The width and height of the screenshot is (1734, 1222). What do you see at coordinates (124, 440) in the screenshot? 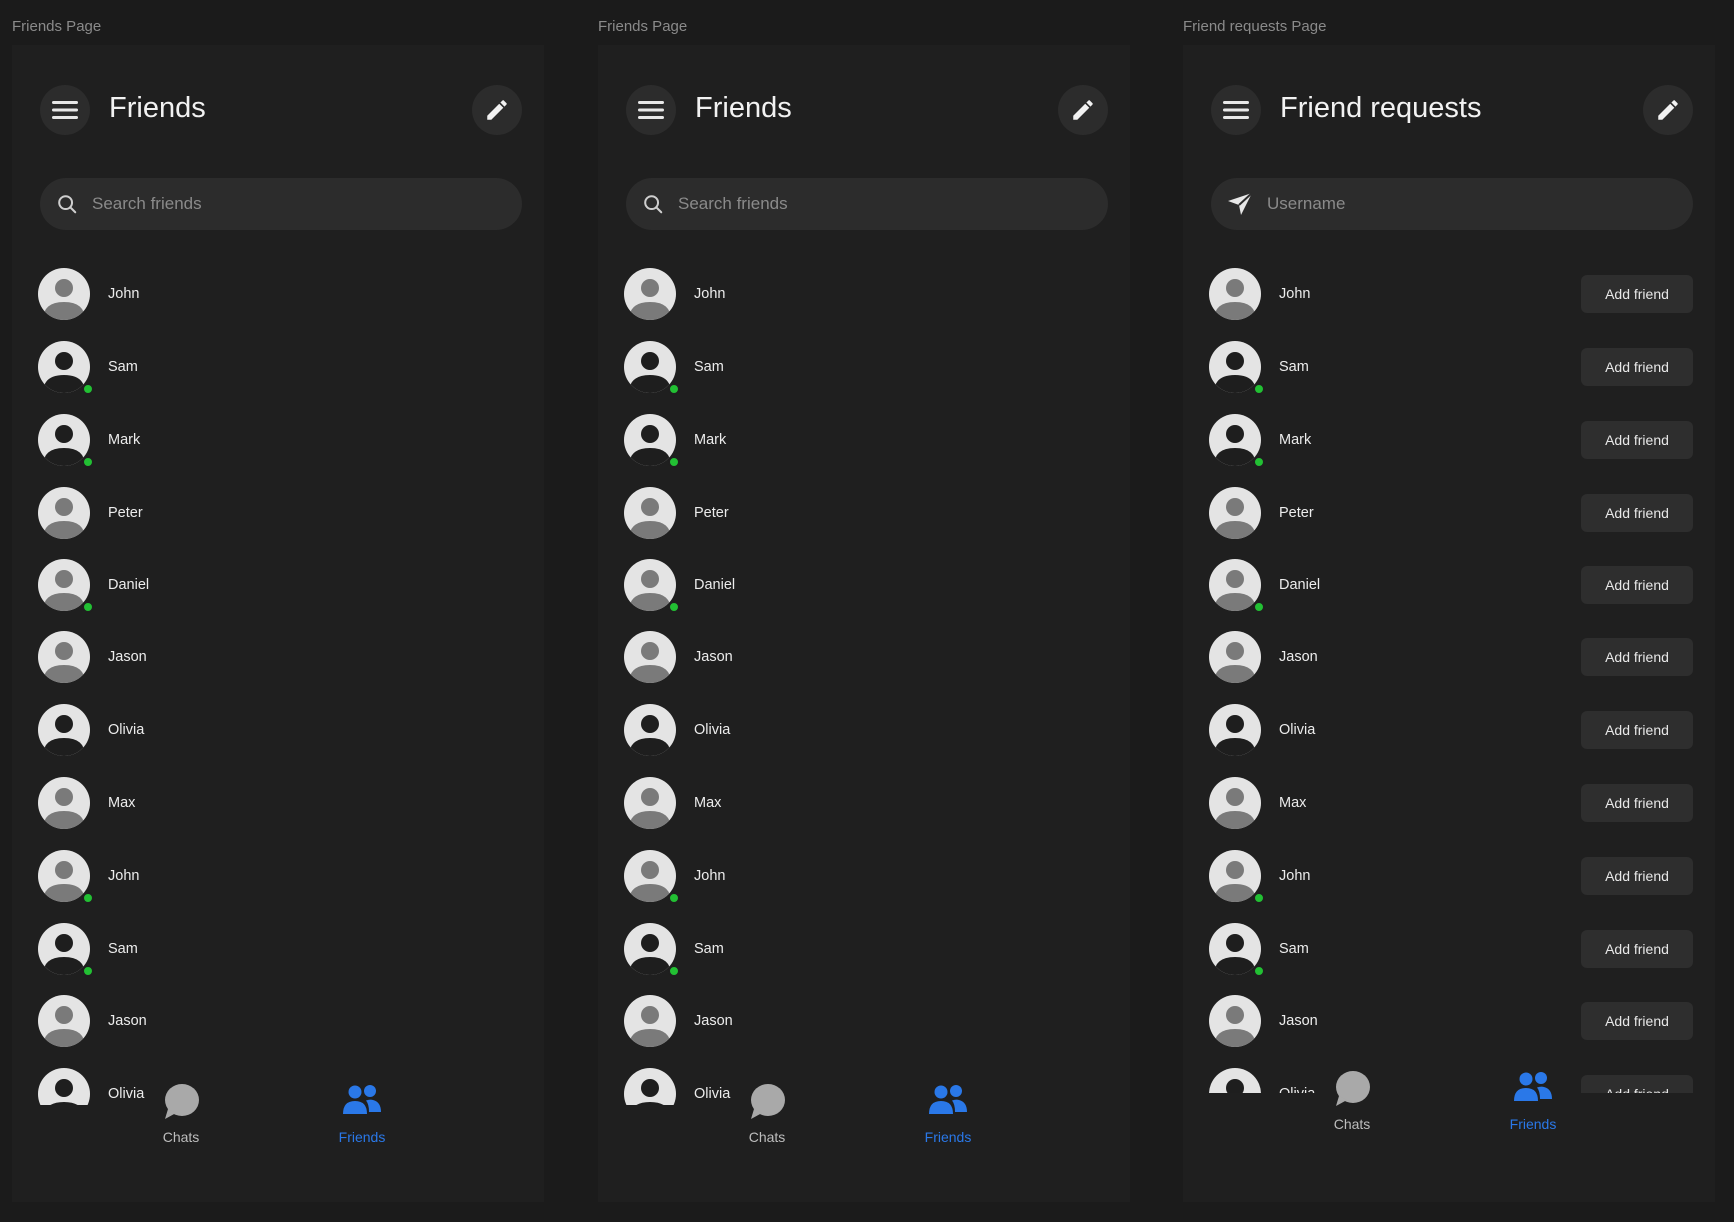
I see `friend-name: Mark` at bounding box center [124, 440].